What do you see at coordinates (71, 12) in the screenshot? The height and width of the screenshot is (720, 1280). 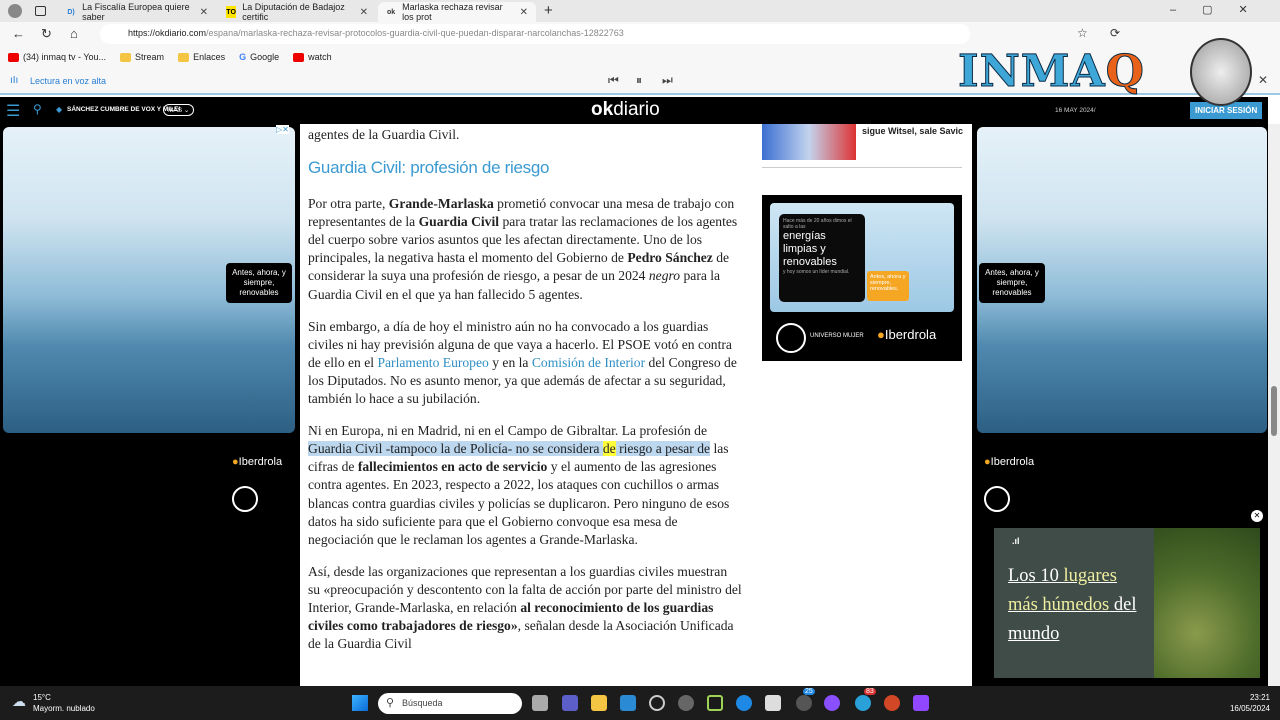 I see `tab-favicon: D)` at bounding box center [71, 12].